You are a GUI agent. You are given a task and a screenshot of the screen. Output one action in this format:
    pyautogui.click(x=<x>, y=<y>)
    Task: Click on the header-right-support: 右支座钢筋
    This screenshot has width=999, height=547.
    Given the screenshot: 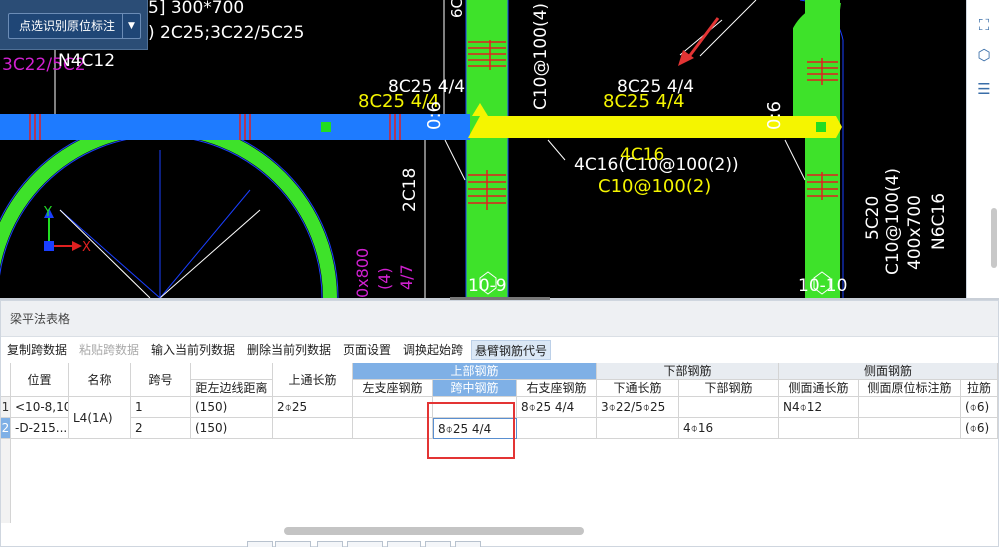 What is the action you would take?
    pyautogui.click(x=557, y=388)
    